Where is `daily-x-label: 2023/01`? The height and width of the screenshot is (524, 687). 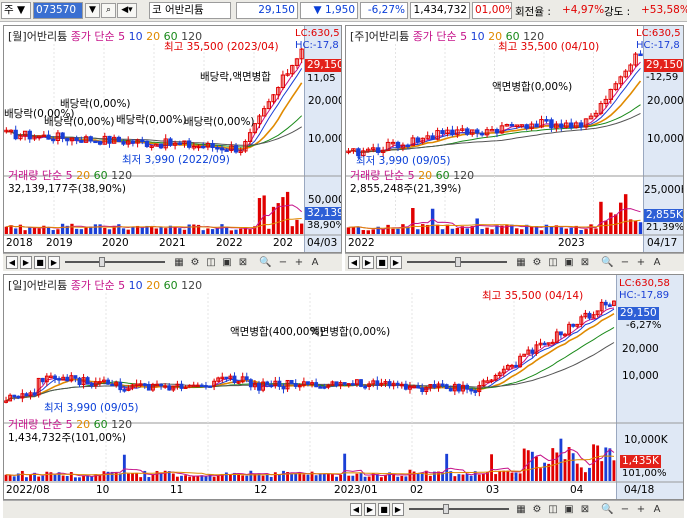
daily-x-label: 2023/01 is located at coordinates (356, 490).